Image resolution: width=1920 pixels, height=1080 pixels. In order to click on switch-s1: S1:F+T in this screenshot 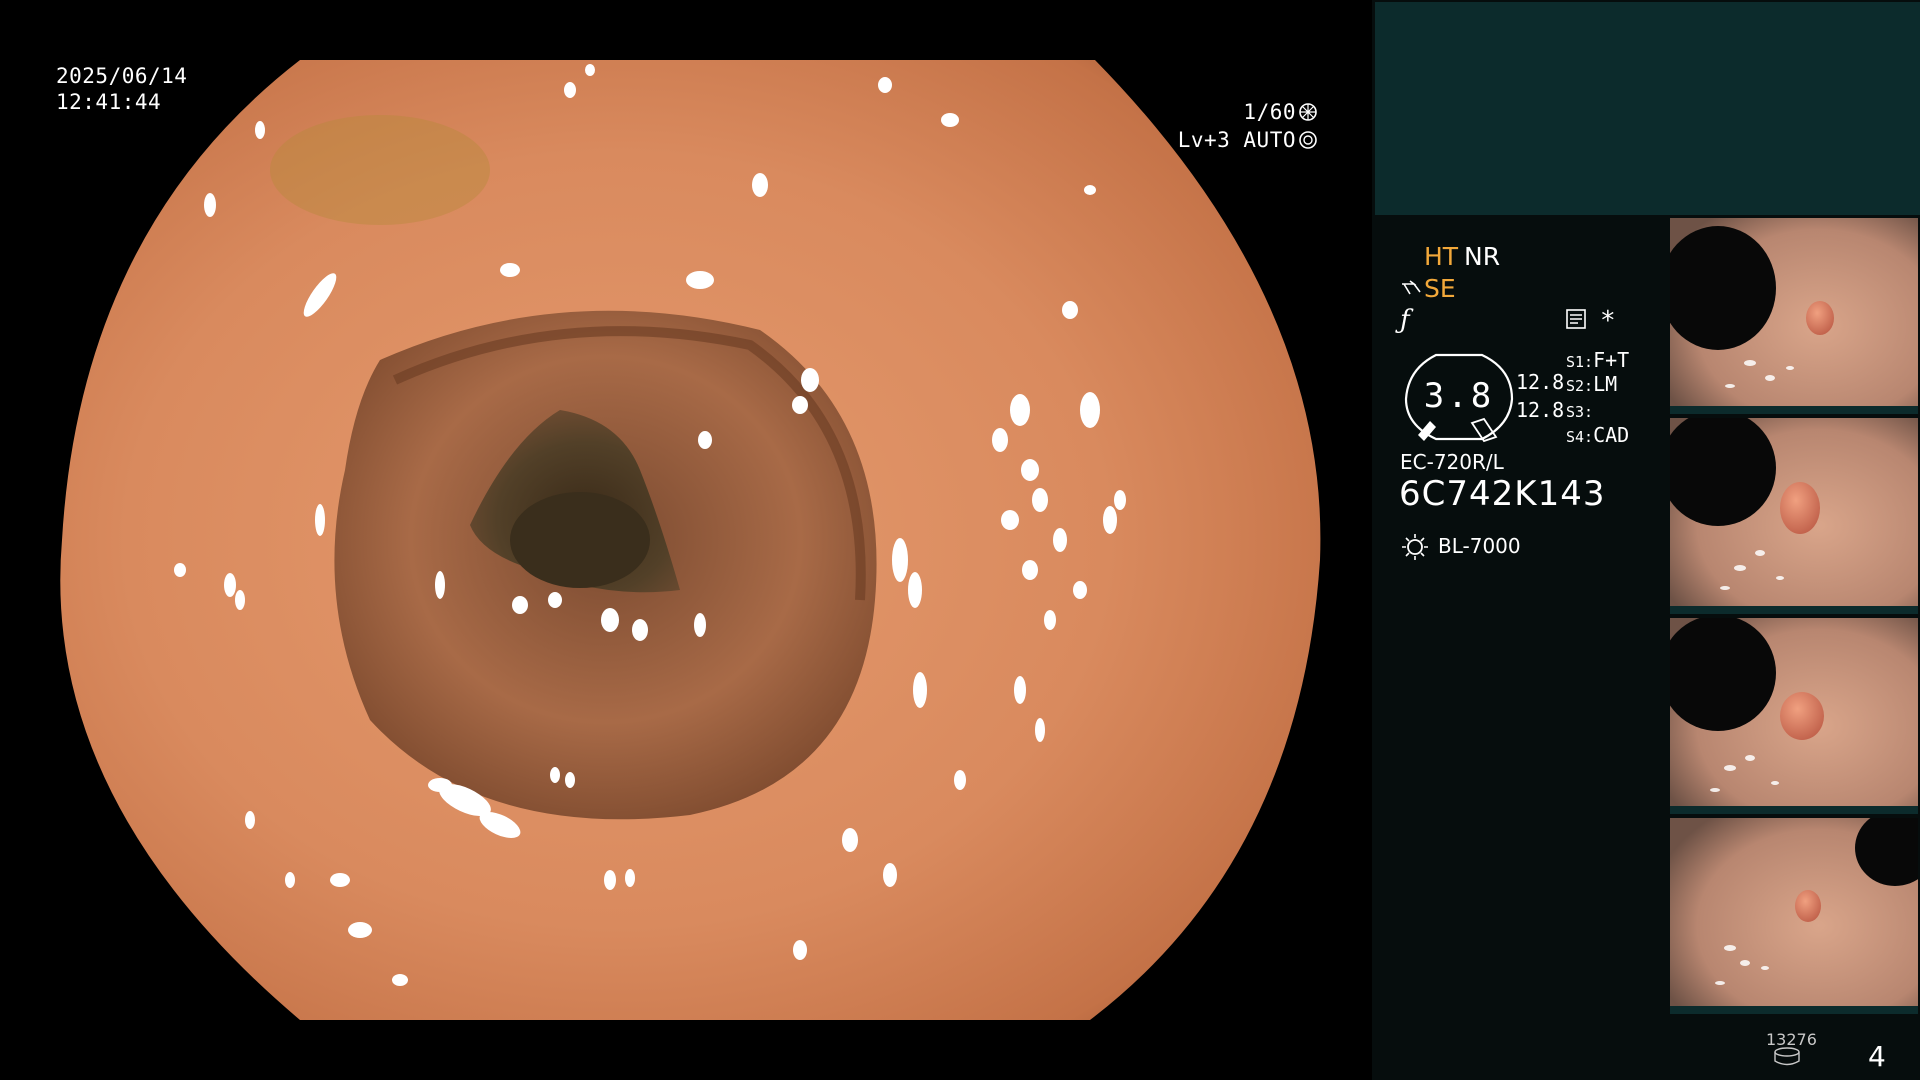, I will do `click(1597, 360)`.